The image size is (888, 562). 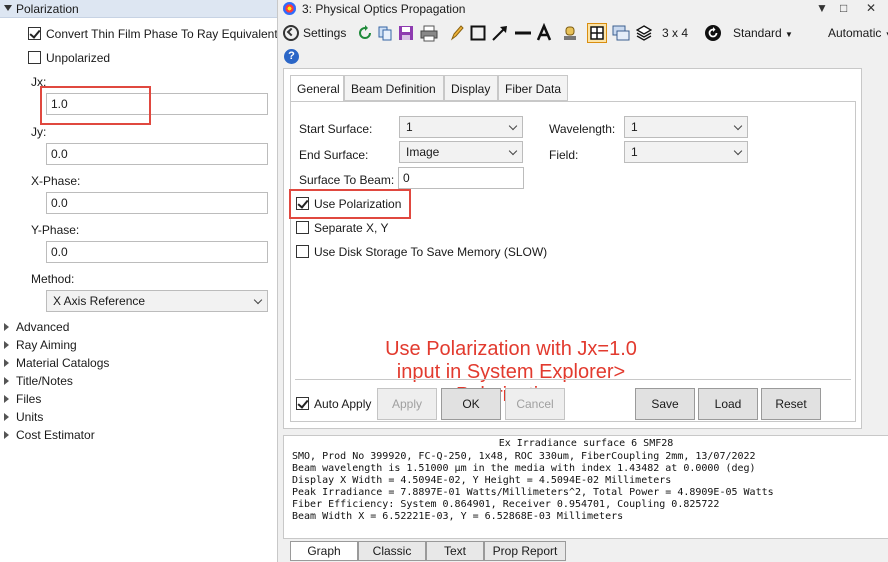 I want to click on automatic-dropdown: Automatic ▼, so click(x=858, y=33).